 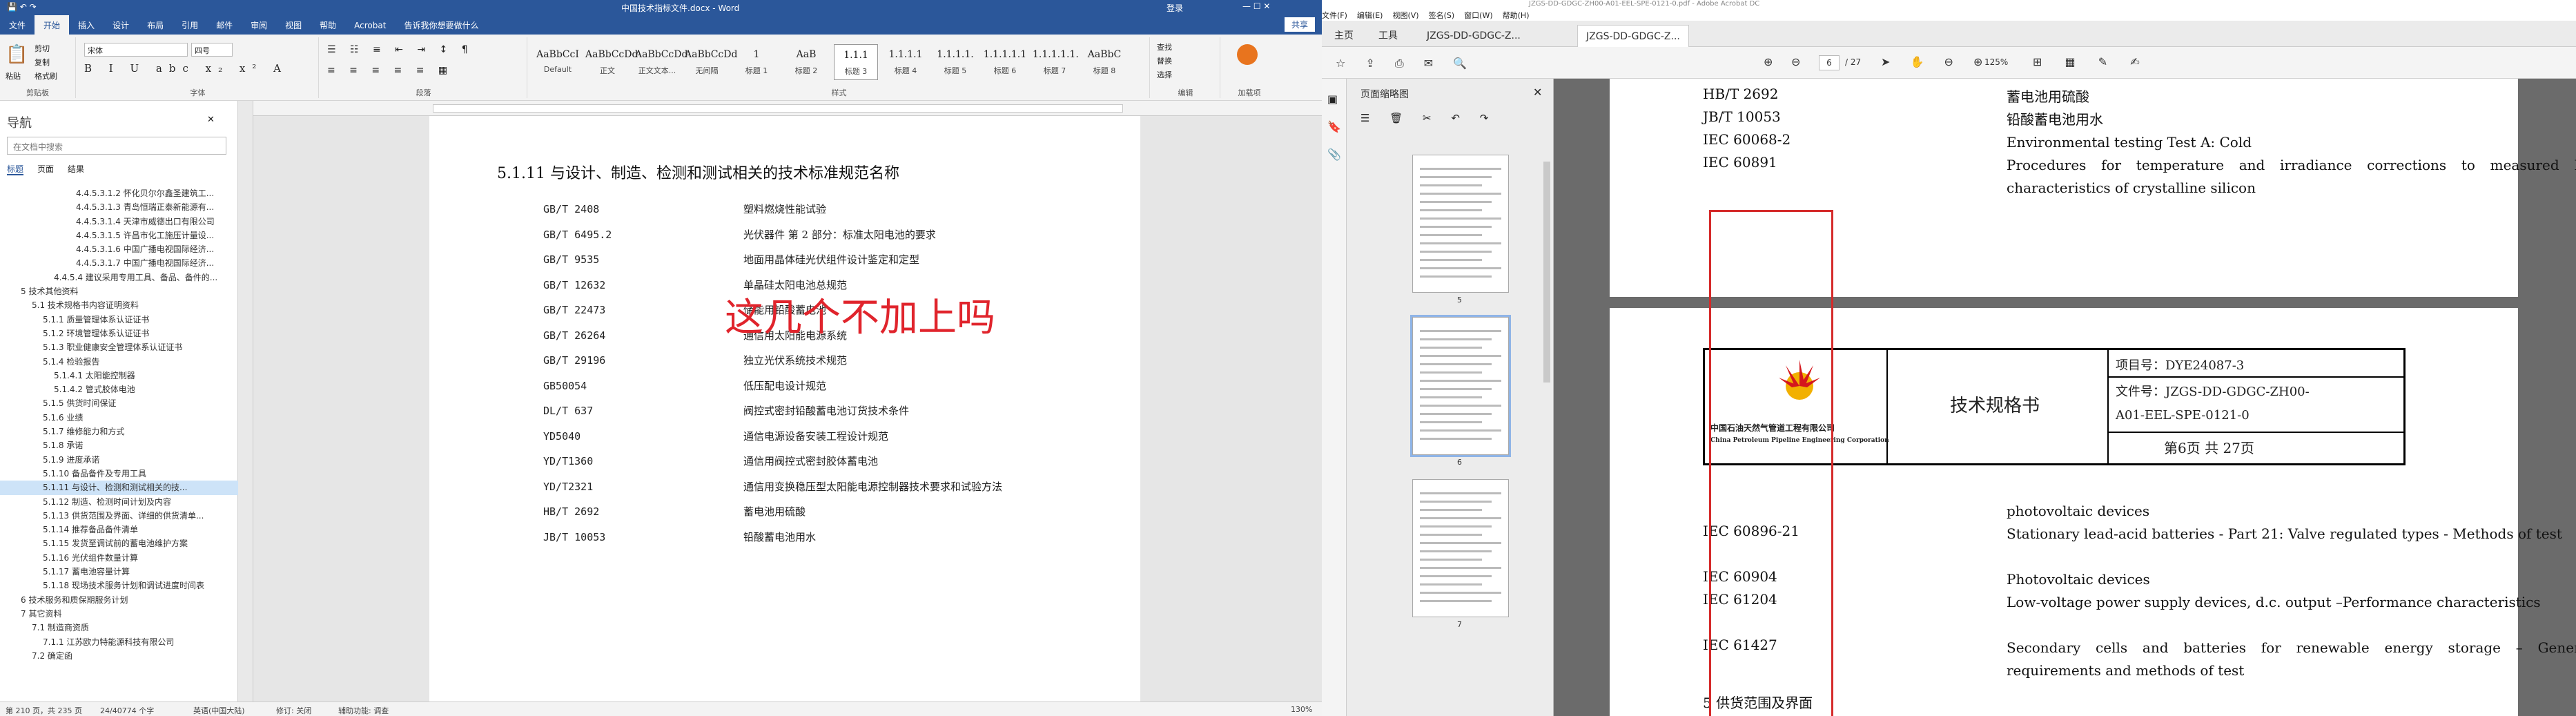 I want to click on menu-file: 文件(F), so click(x=1334, y=15).